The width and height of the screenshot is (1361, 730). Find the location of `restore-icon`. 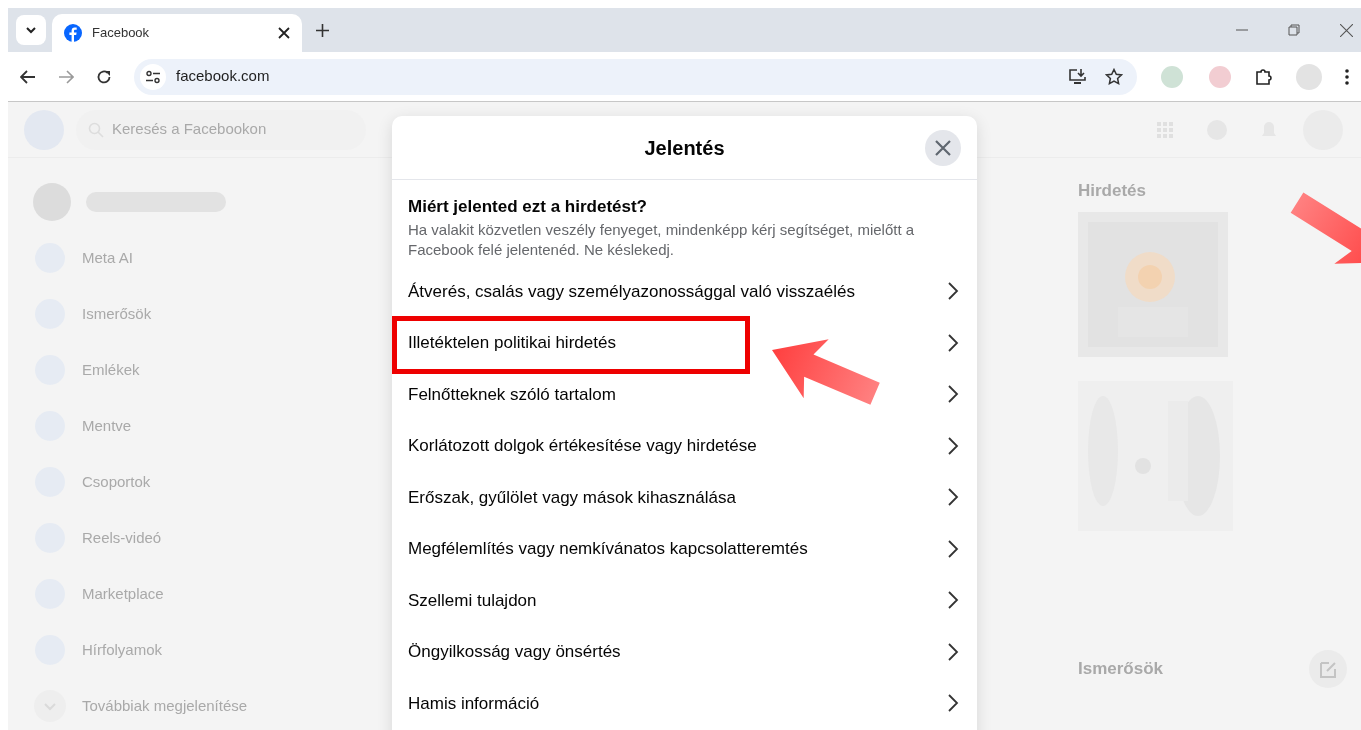

restore-icon is located at coordinates (1294, 30).